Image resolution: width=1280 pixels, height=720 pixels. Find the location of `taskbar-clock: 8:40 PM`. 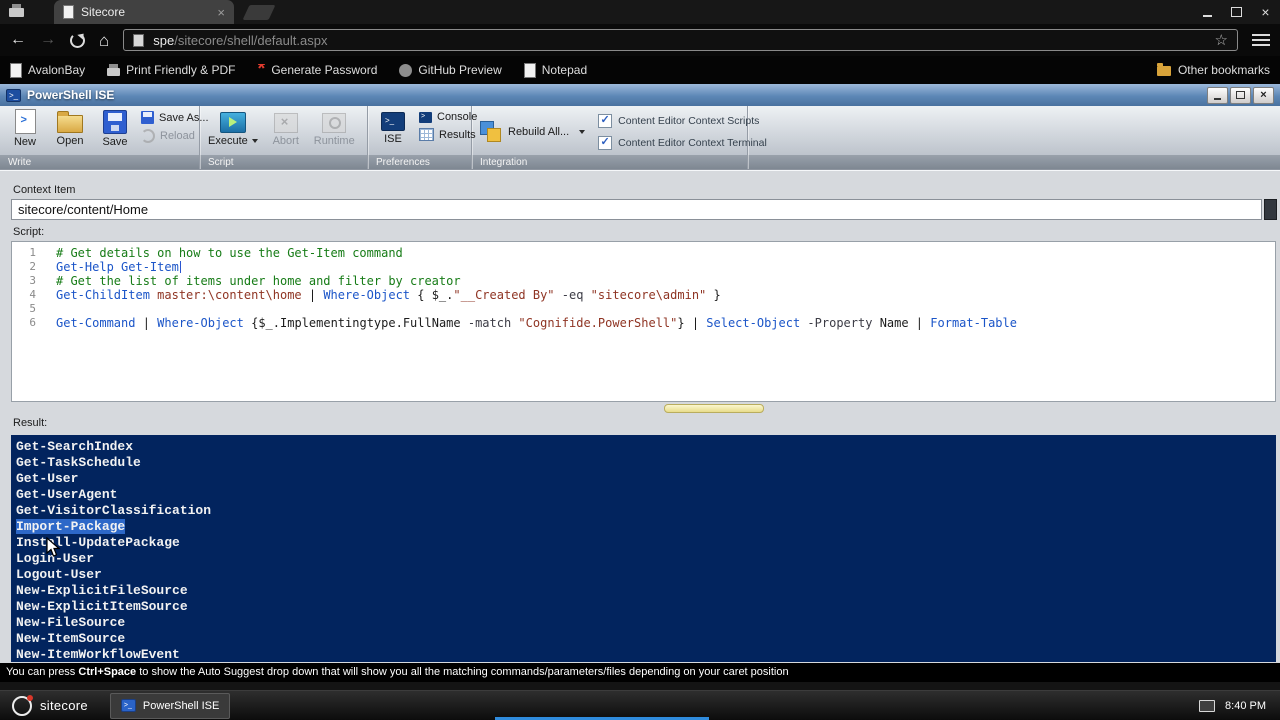

taskbar-clock: 8:40 PM is located at coordinates (1245, 706).